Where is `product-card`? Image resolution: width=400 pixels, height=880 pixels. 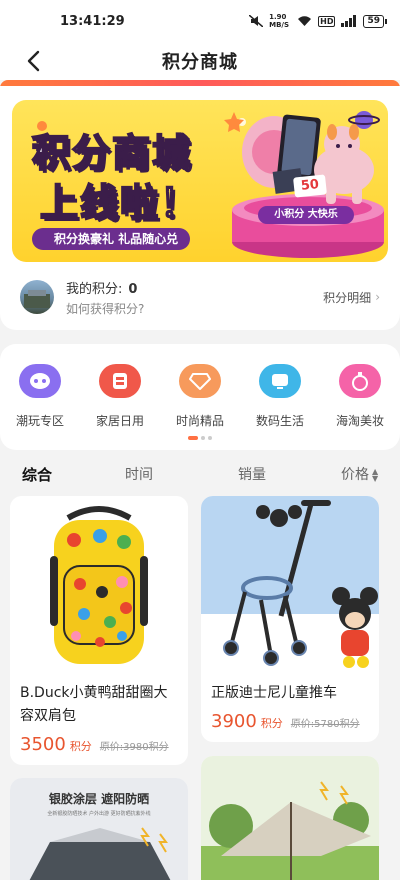 product-card is located at coordinates (290, 818).